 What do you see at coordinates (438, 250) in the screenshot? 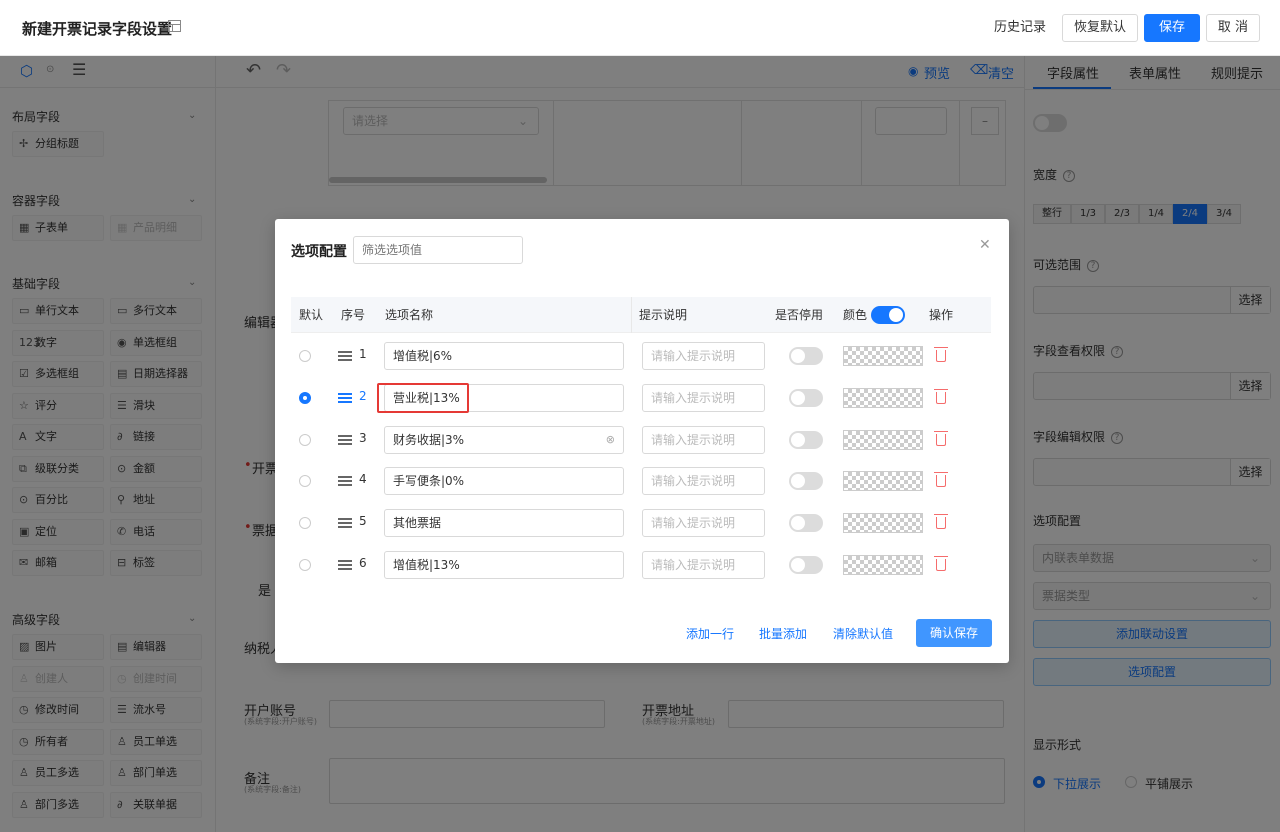
I see `filter-input` at bounding box center [438, 250].